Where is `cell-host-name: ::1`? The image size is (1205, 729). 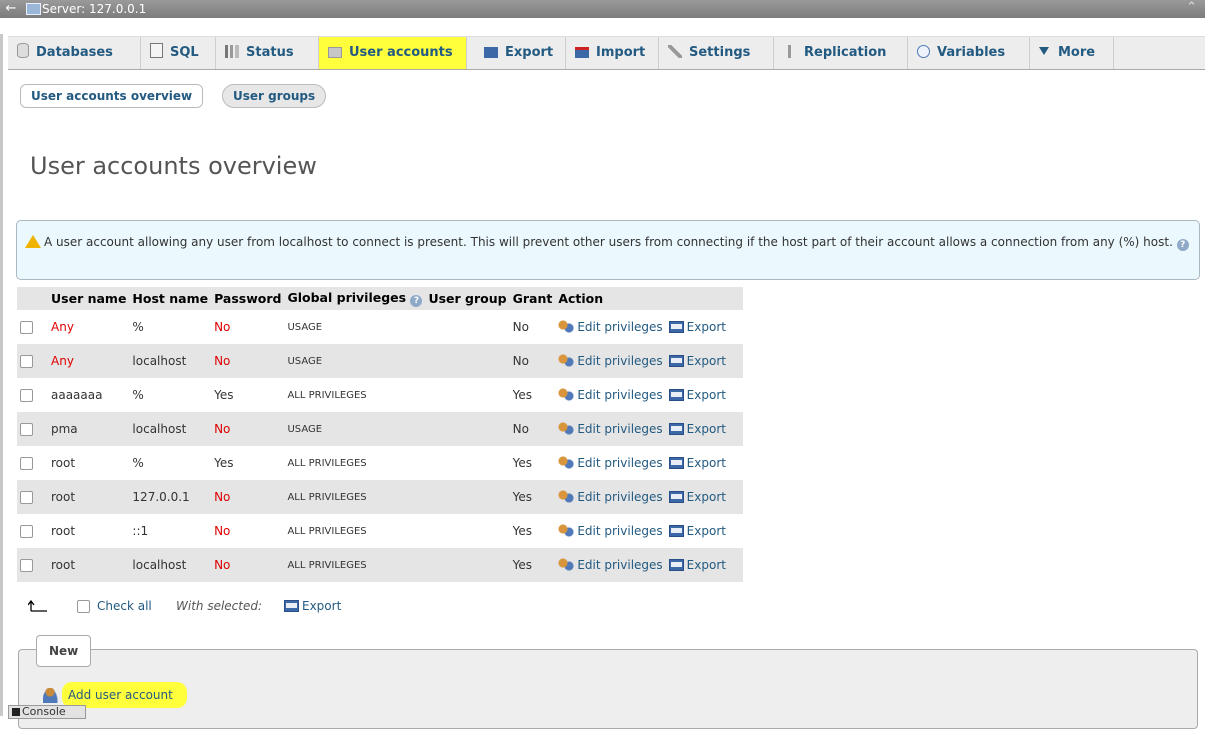 cell-host-name: ::1 is located at coordinates (170, 531).